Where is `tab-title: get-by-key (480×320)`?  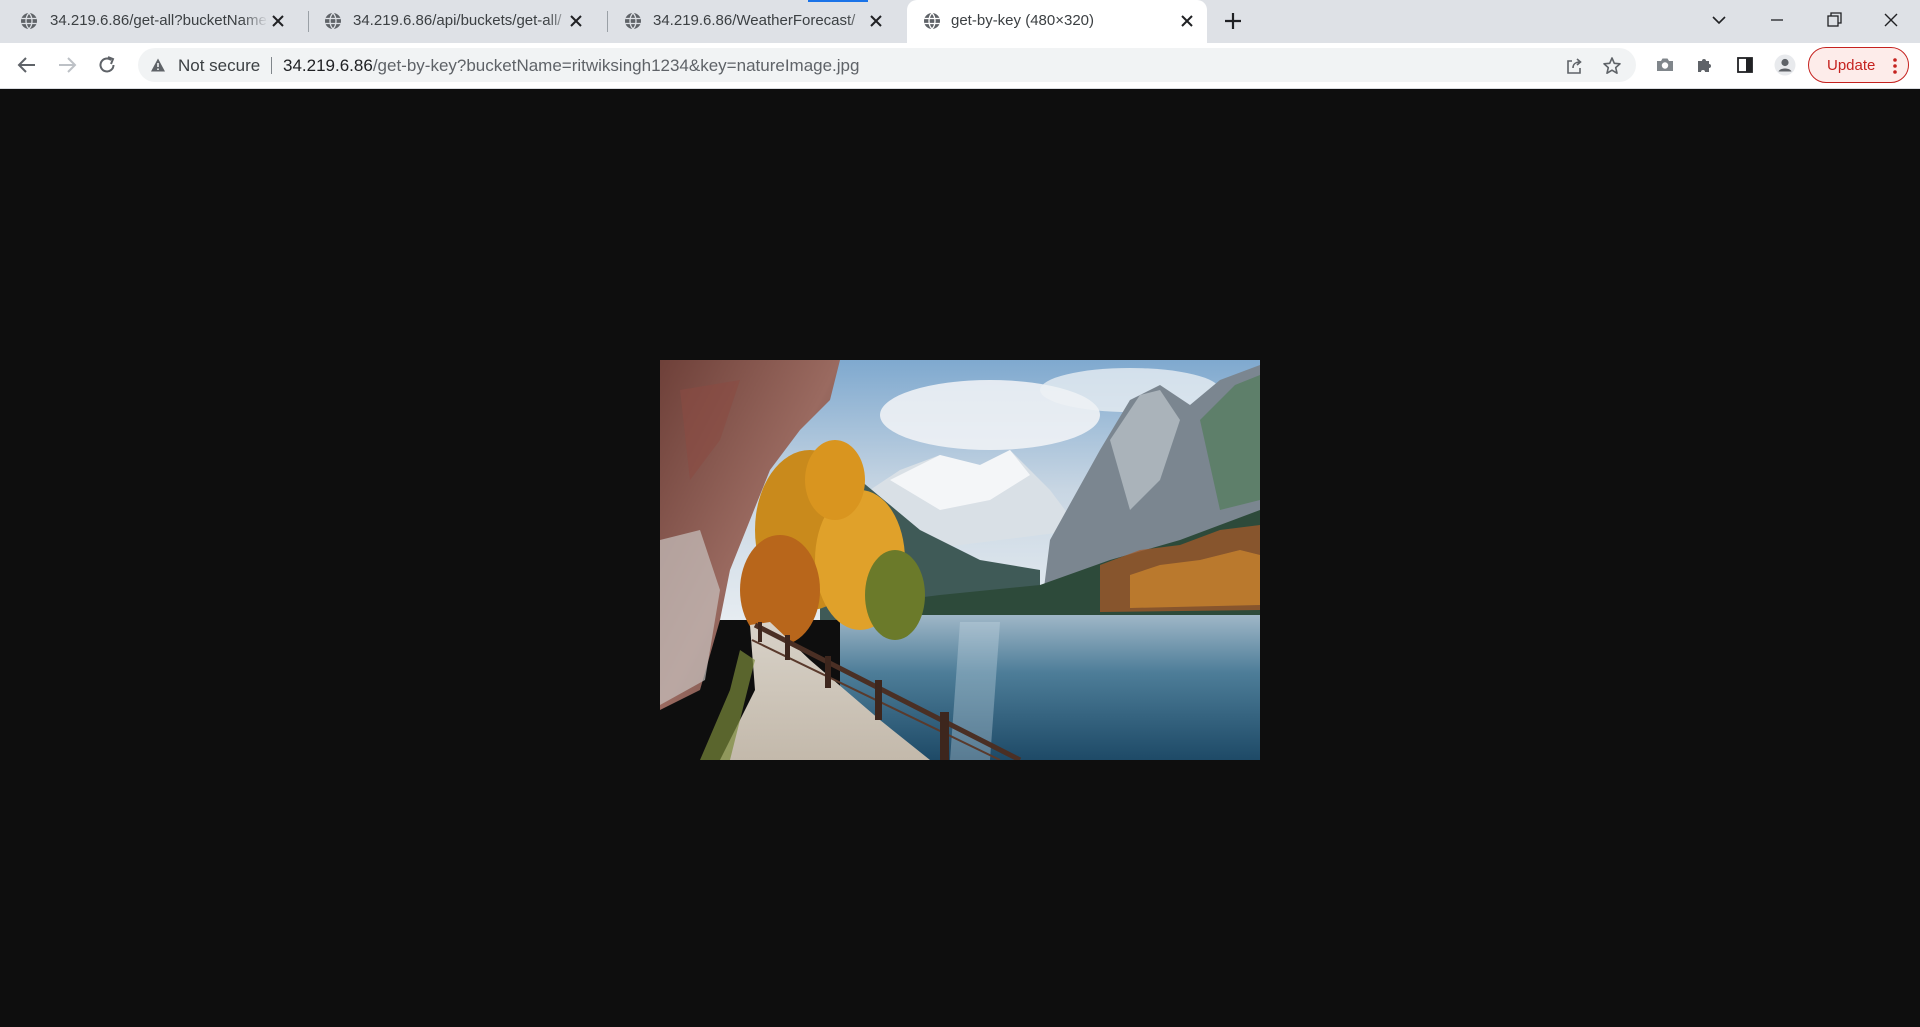 tab-title: get-by-key (480×320) is located at coordinates (1022, 20).